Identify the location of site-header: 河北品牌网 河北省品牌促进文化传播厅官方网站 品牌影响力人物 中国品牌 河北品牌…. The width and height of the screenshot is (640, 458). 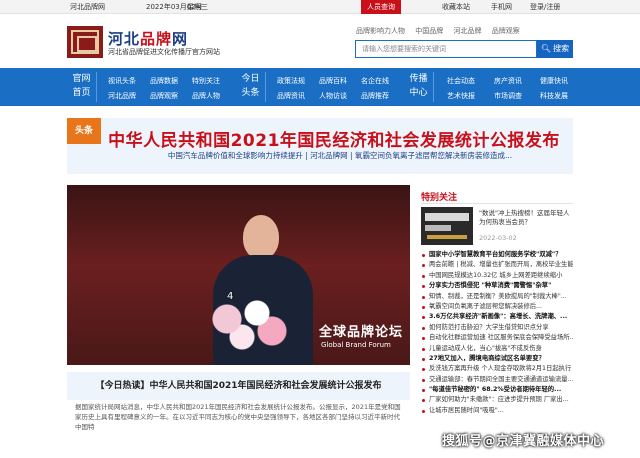
(320, 41).